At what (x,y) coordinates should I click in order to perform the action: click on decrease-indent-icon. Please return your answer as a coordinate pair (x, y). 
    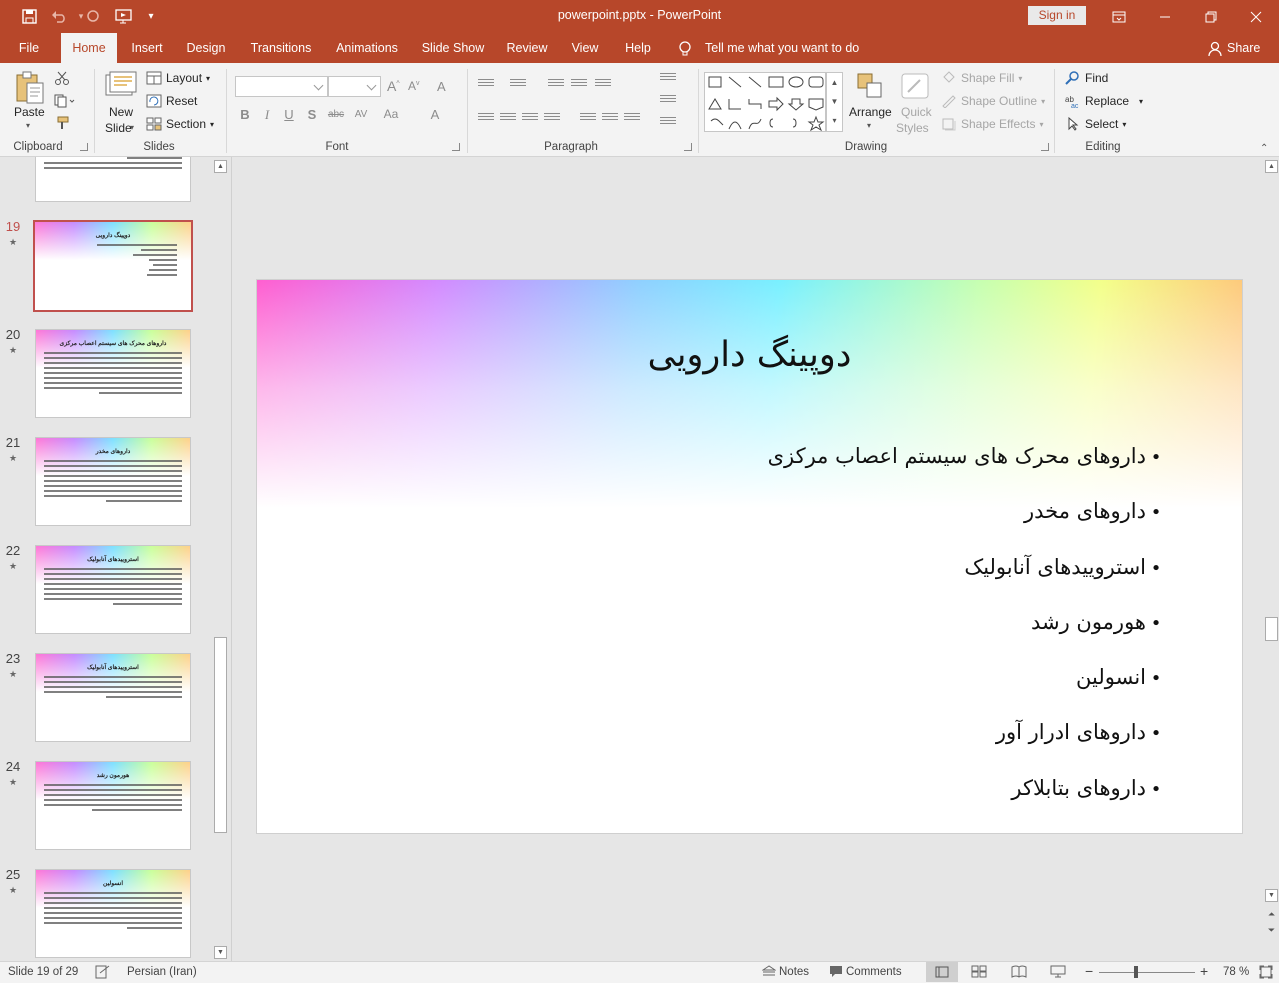
    Looking at the image, I should click on (556, 85).